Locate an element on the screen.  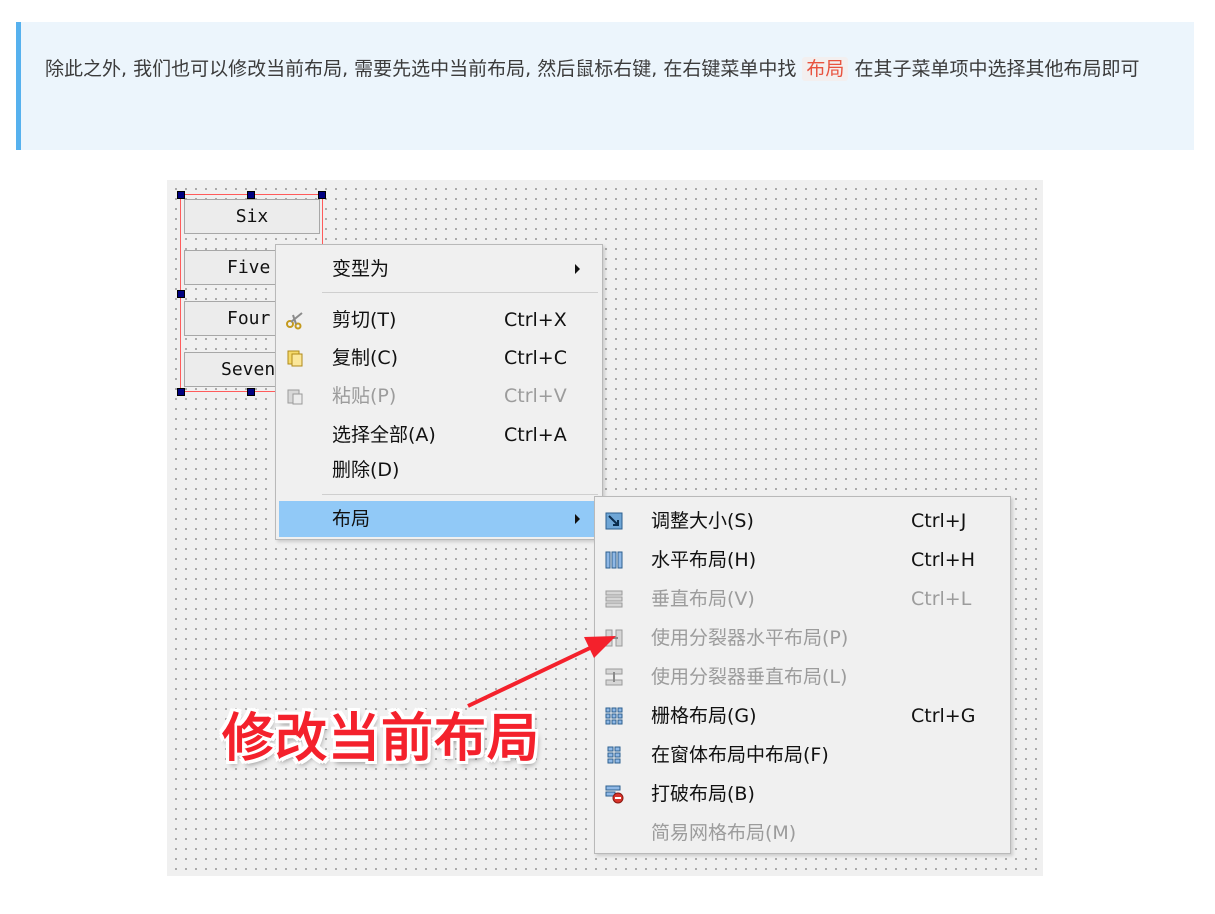
annotation-label: 修改当前布局 is located at coordinates (381, 739).